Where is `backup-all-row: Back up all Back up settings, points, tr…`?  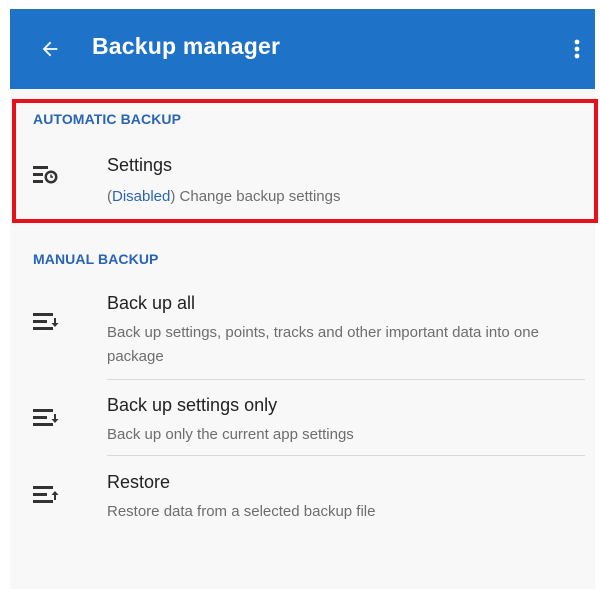 backup-all-row: Back up all Back up settings, points, tr… is located at coordinates (302, 338).